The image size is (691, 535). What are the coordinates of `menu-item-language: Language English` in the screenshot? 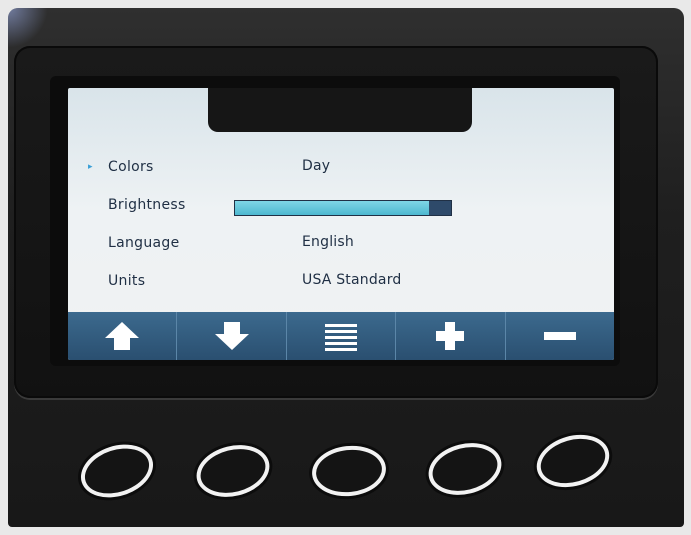 It's located at (341, 245).